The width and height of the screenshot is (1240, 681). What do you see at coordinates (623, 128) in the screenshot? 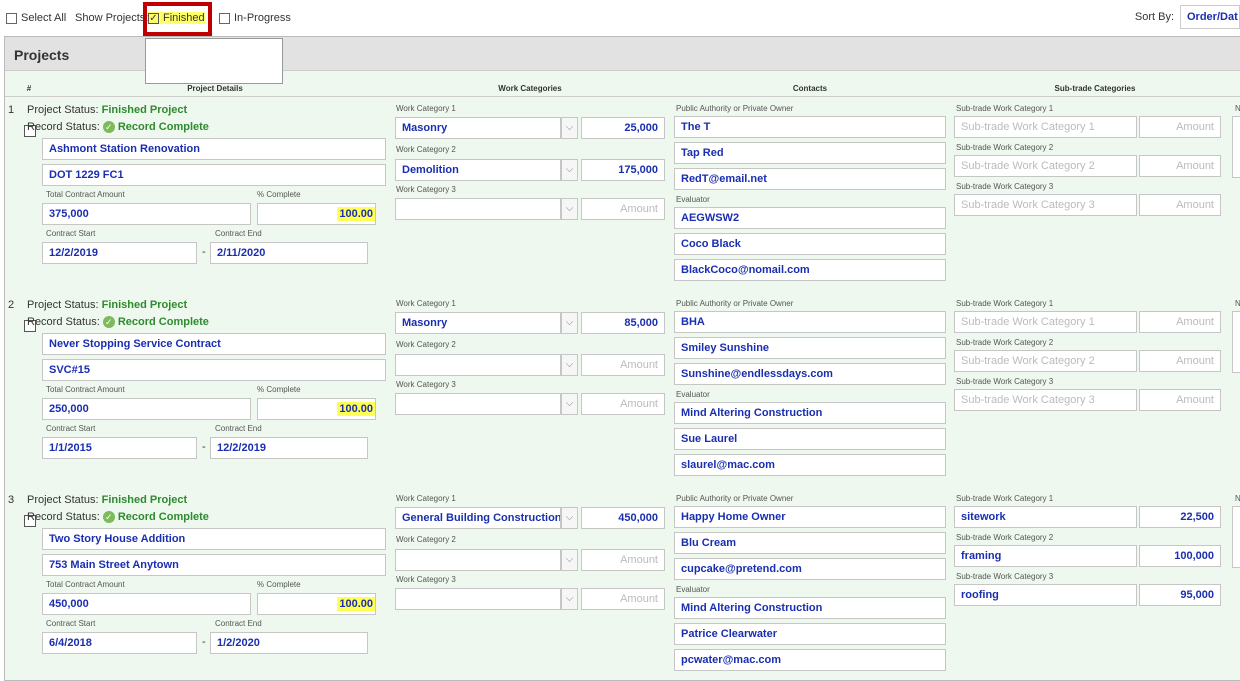
I see `work-amount-field: 25,000` at bounding box center [623, 128].